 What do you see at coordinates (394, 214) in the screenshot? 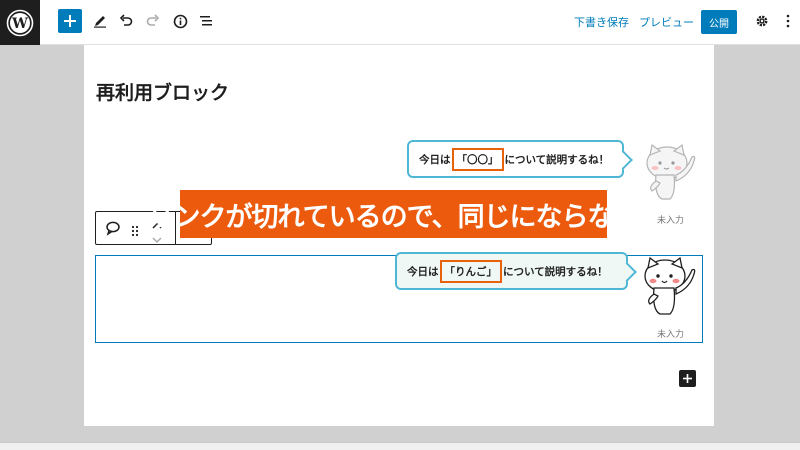
I see `annotation-banner: リンクが切れているので、同じにならない` at bounding box center [394, 214].